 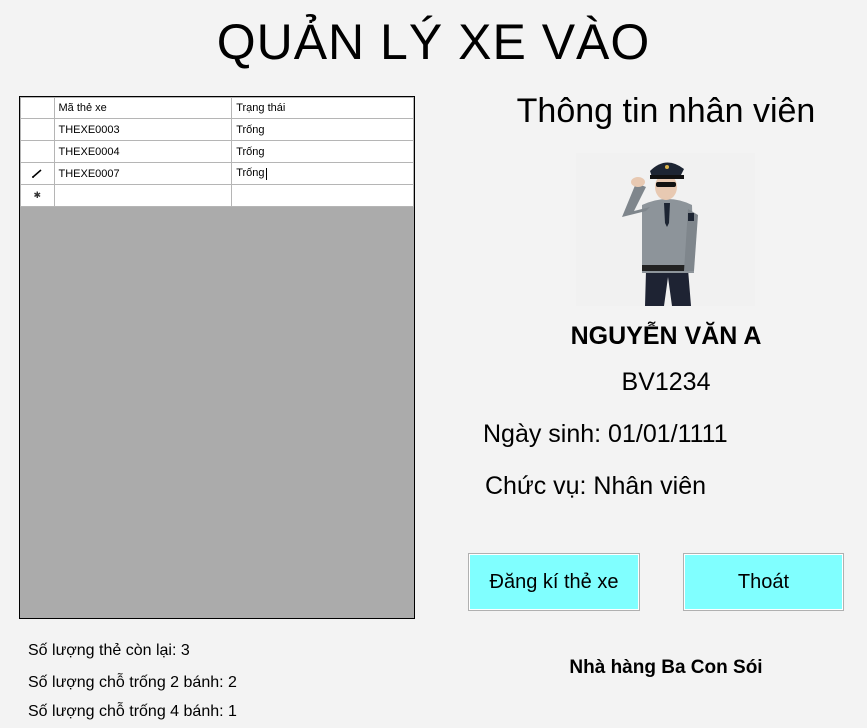 I want to click on table-row: THEXE0007 Trống, so click(x=217, y=173).